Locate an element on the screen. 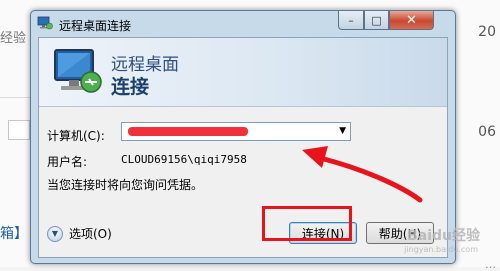  close-icon: ✕ is located at coordinates (411, 20).